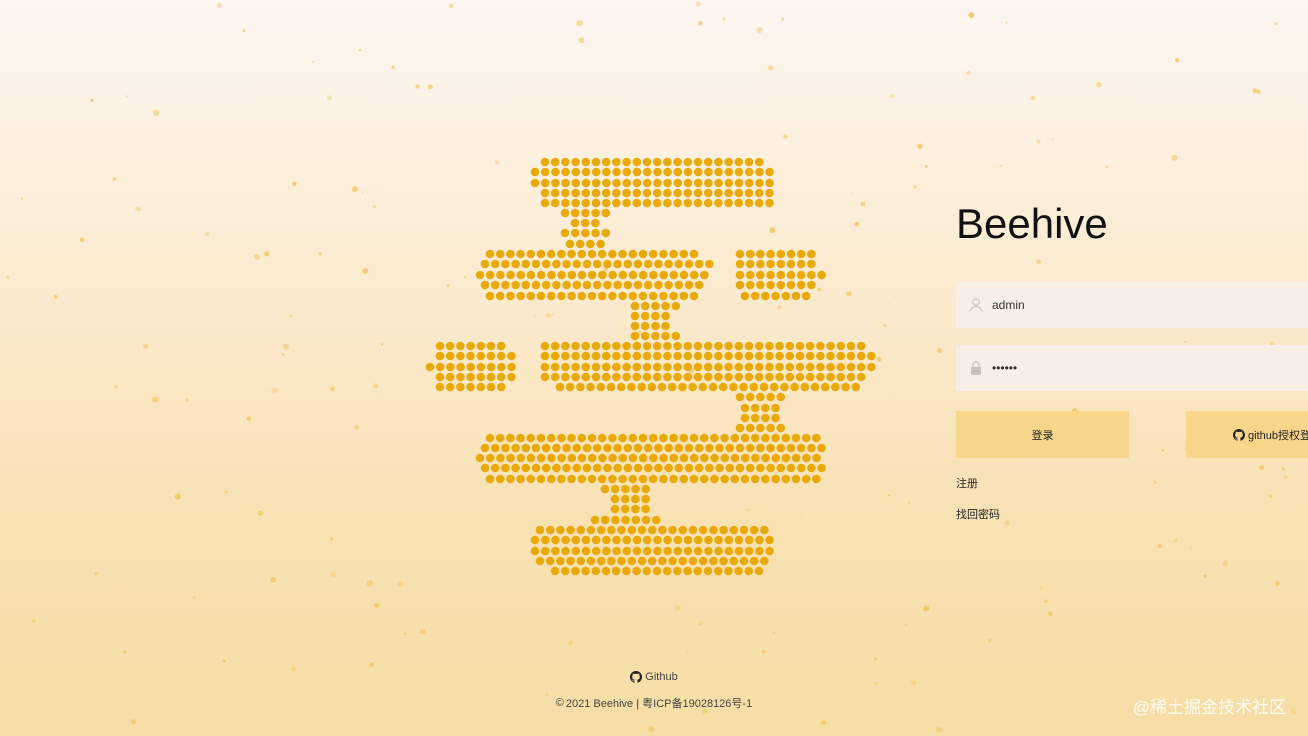 Image resolution: width=1308 pixels, height=736 pixels. What do you see at coordinates (967, 483) in the screenshot?
I see `register-link: 注册` at bounding box center [967, 483].